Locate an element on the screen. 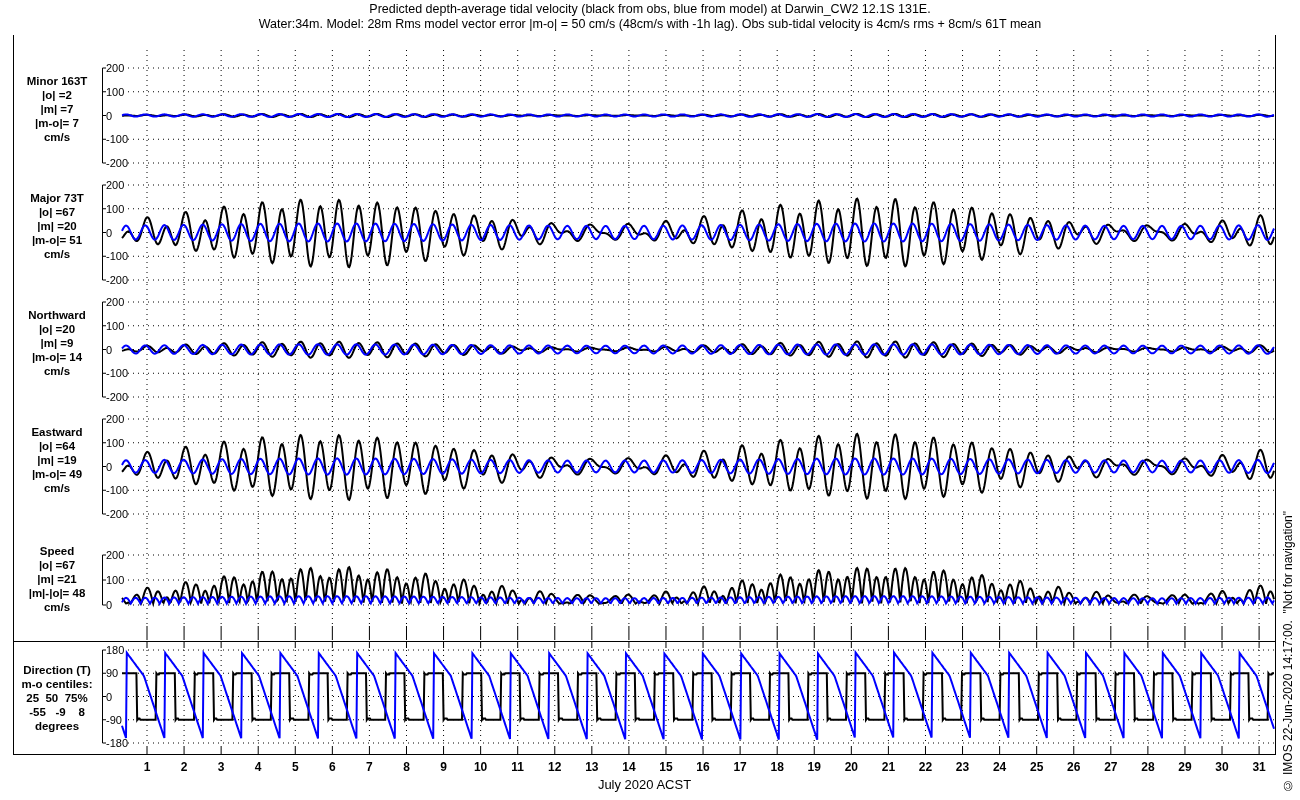 The height and width of the screenshot is (800, 1300). day-label: 3 is located at coordinates (221, 767).